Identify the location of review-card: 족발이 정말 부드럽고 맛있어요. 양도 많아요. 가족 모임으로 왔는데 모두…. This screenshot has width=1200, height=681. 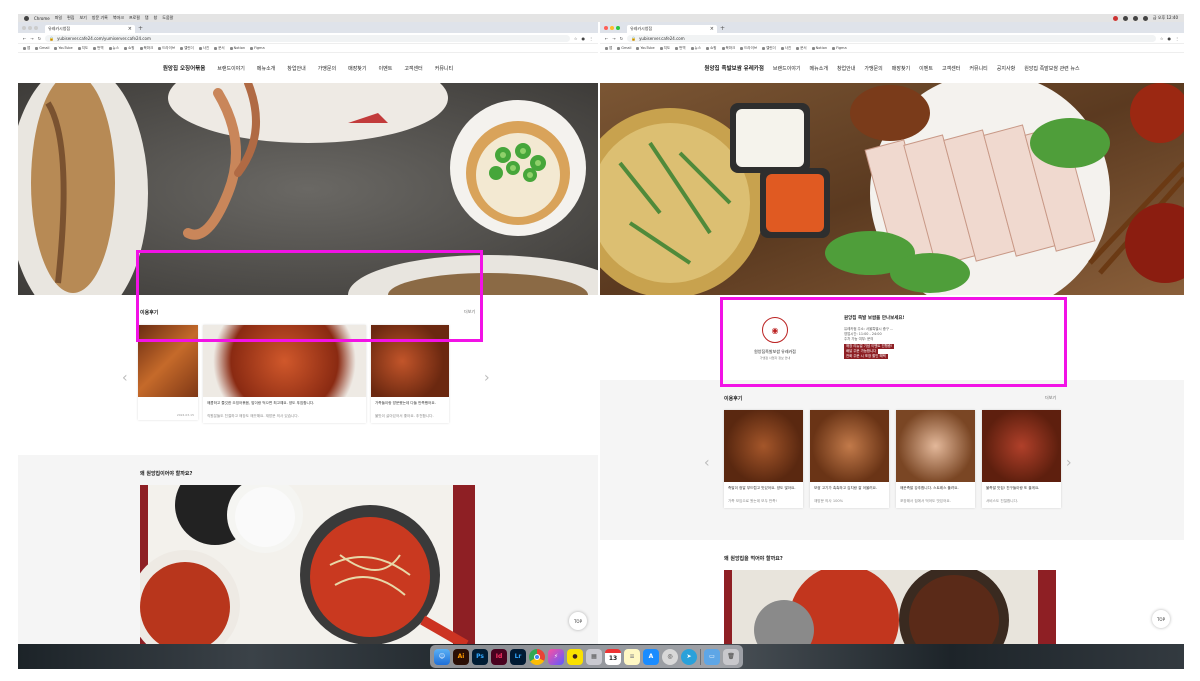
(763, 459).